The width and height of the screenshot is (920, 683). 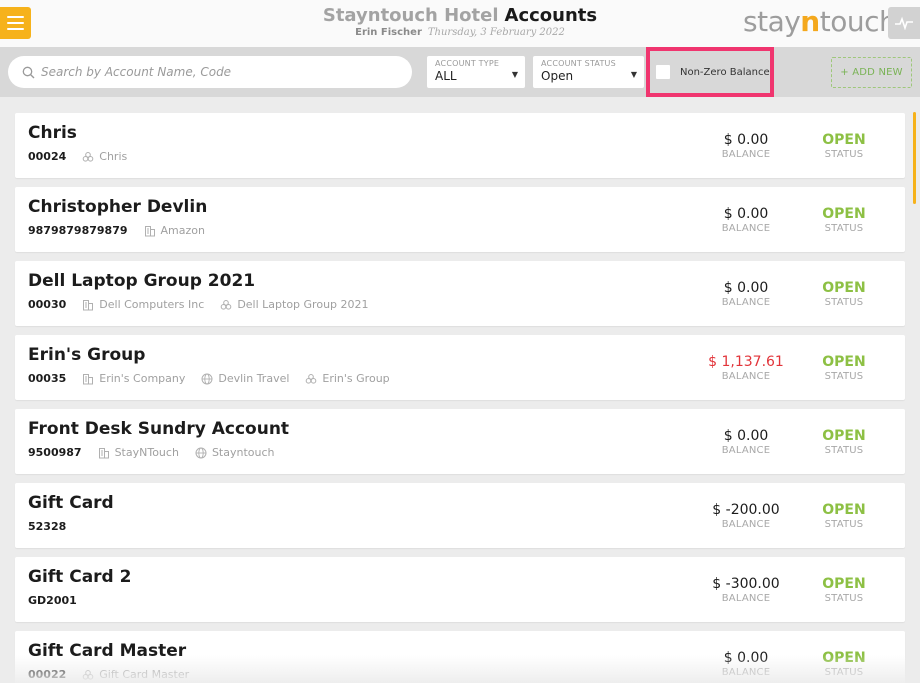 I want to click on scrollbar, so click(x=914, y=158).